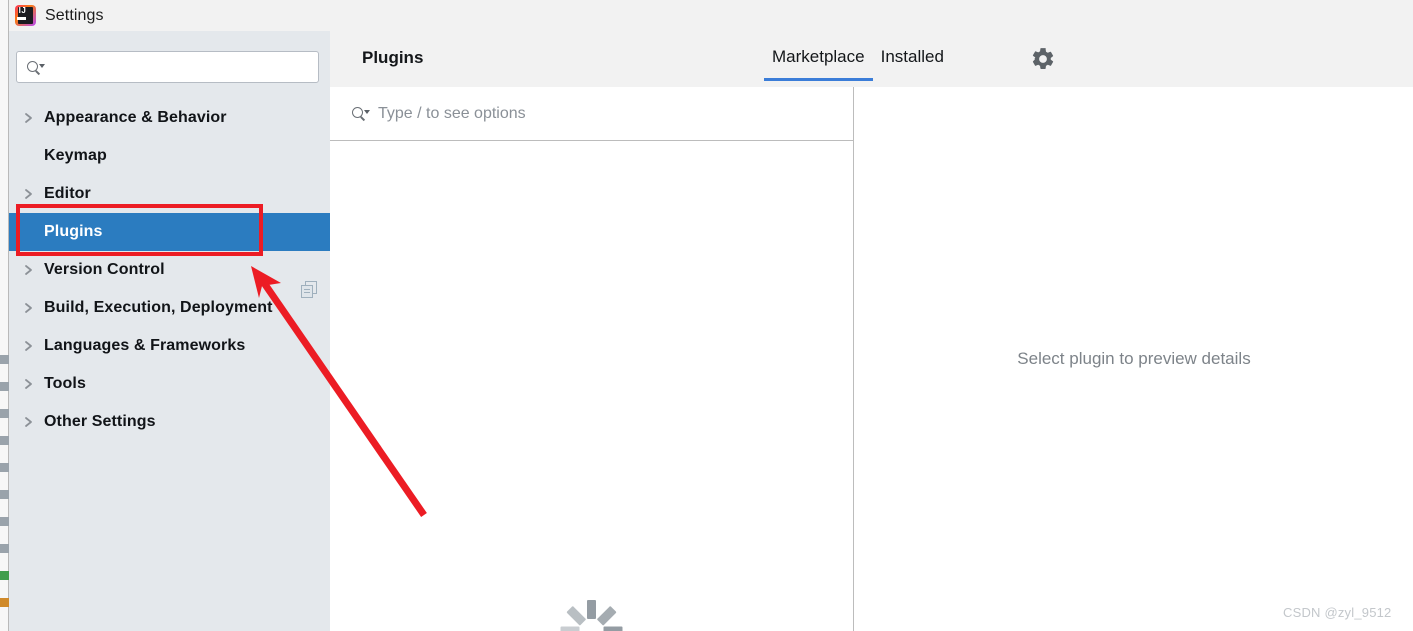 The width and height of the screenshot is (1413, 631). I want to click on plugins-header: Plugins Marketplace Installed, so click(871, 59).